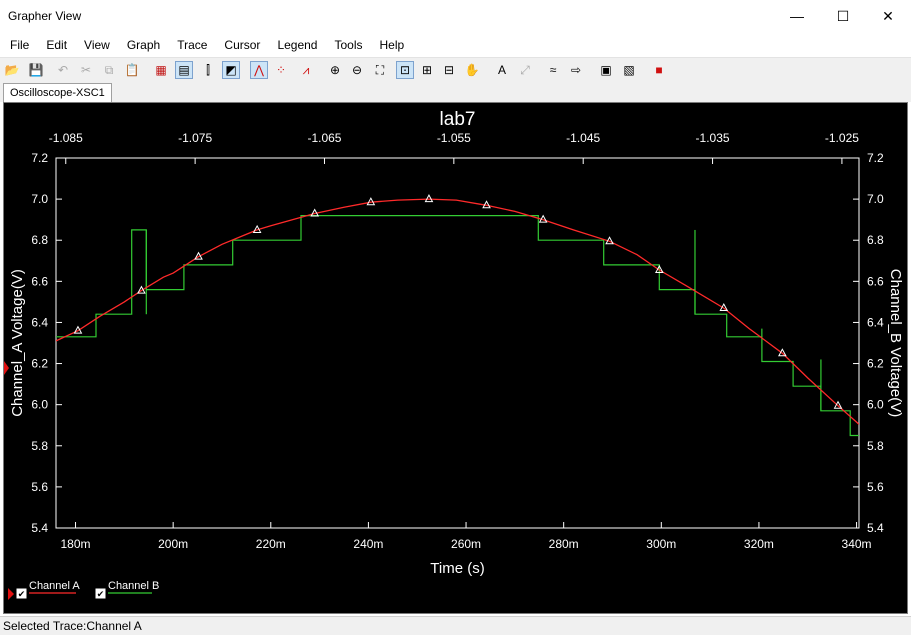  Describe the element at coordinates (875, 158) in the screenshot. I see `y-tick-label-right: 7.2` at that location.